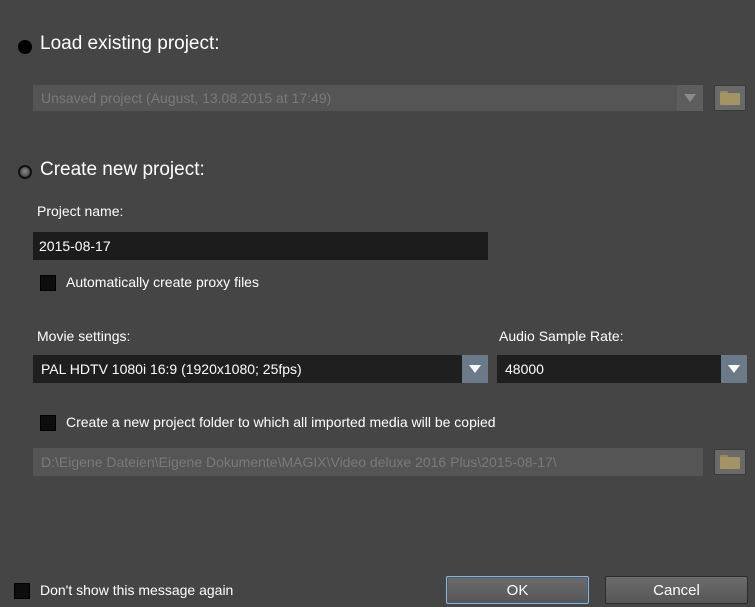 The image size is (755, 607). I want to click on existing-project-dropdown-arrow, so click(690, 98).